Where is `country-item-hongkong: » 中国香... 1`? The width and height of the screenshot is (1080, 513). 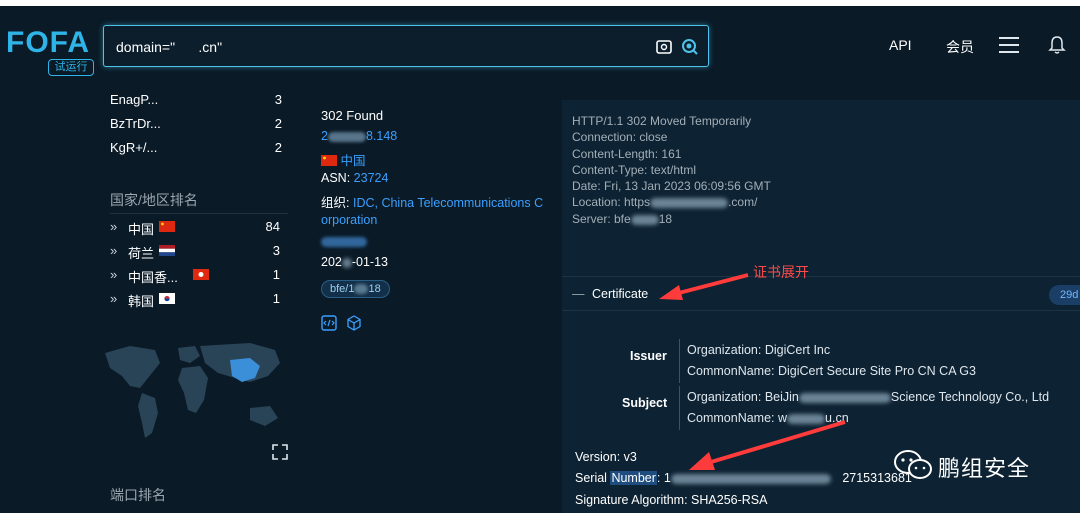 country-item-hongkong: » 中国香... 1 is located at coordinates (195, 276).